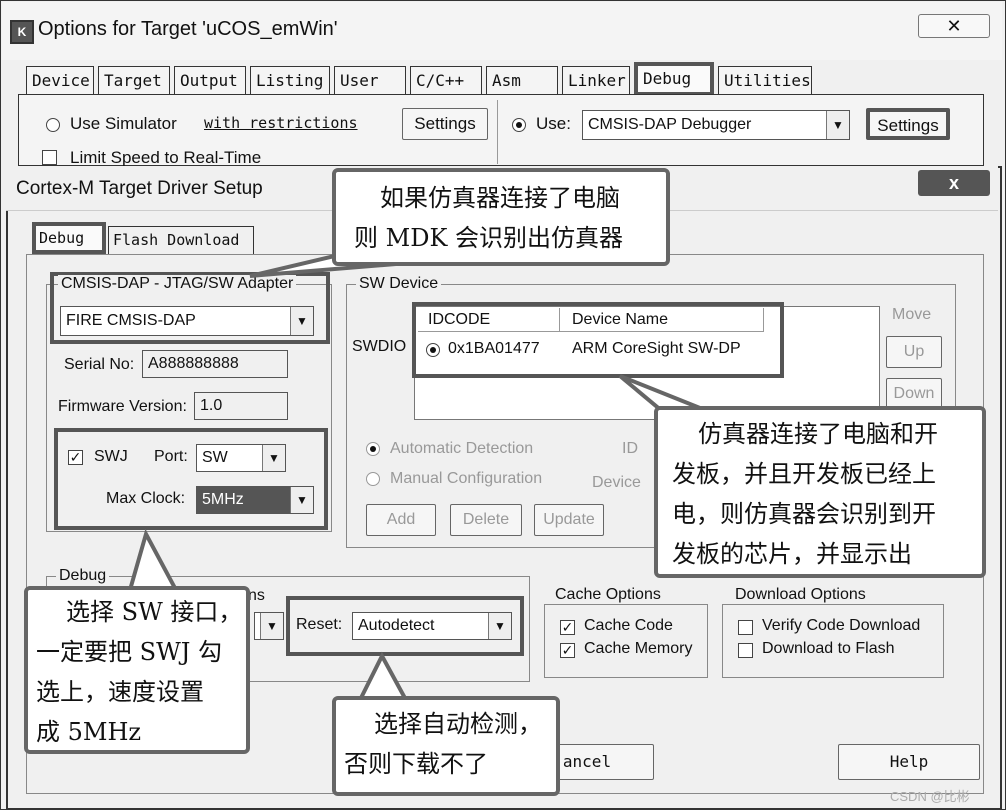 The image size is (1006, 810). Describe the element at coordinates (416, 764) in the screenshot. I see `callout-bottom-line-2: 否则下载不了` at that location.